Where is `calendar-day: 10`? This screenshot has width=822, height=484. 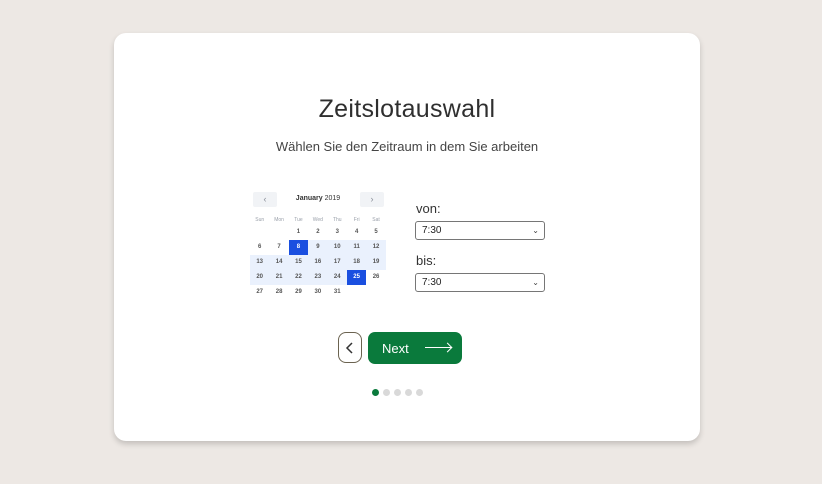
calendar-day: 10 is located at coordinates (337, 247).